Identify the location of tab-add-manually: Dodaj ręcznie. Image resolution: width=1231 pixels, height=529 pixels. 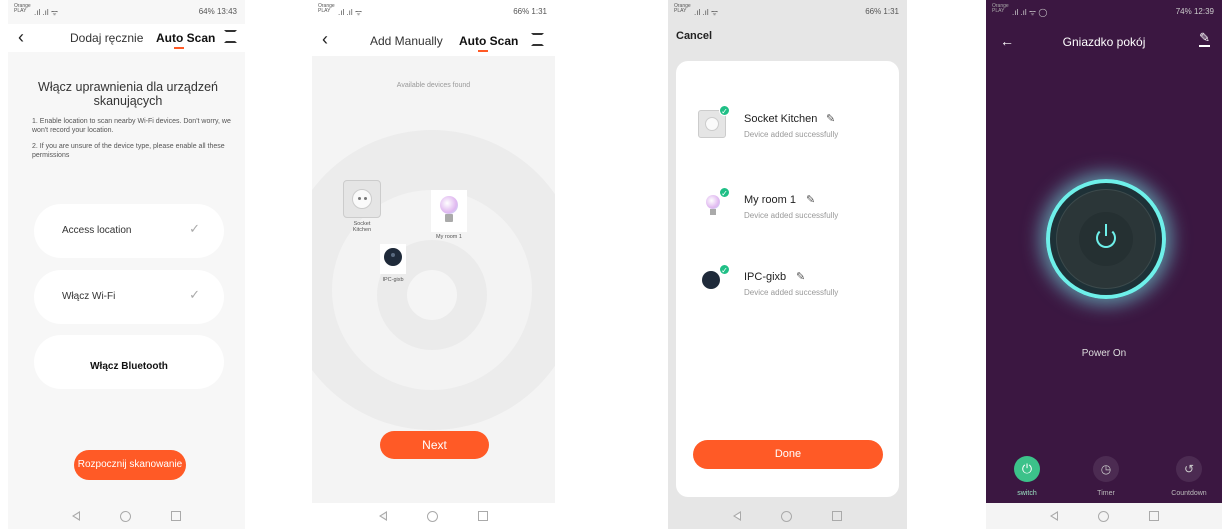
(106, 38).